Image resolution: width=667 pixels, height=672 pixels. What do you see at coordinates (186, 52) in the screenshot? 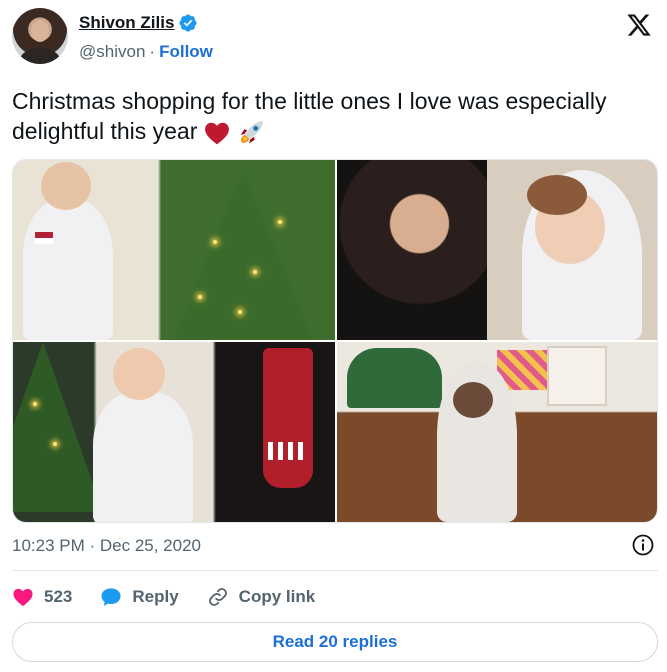
I see `follow-button: Follow` at bounding box center [186, 52].